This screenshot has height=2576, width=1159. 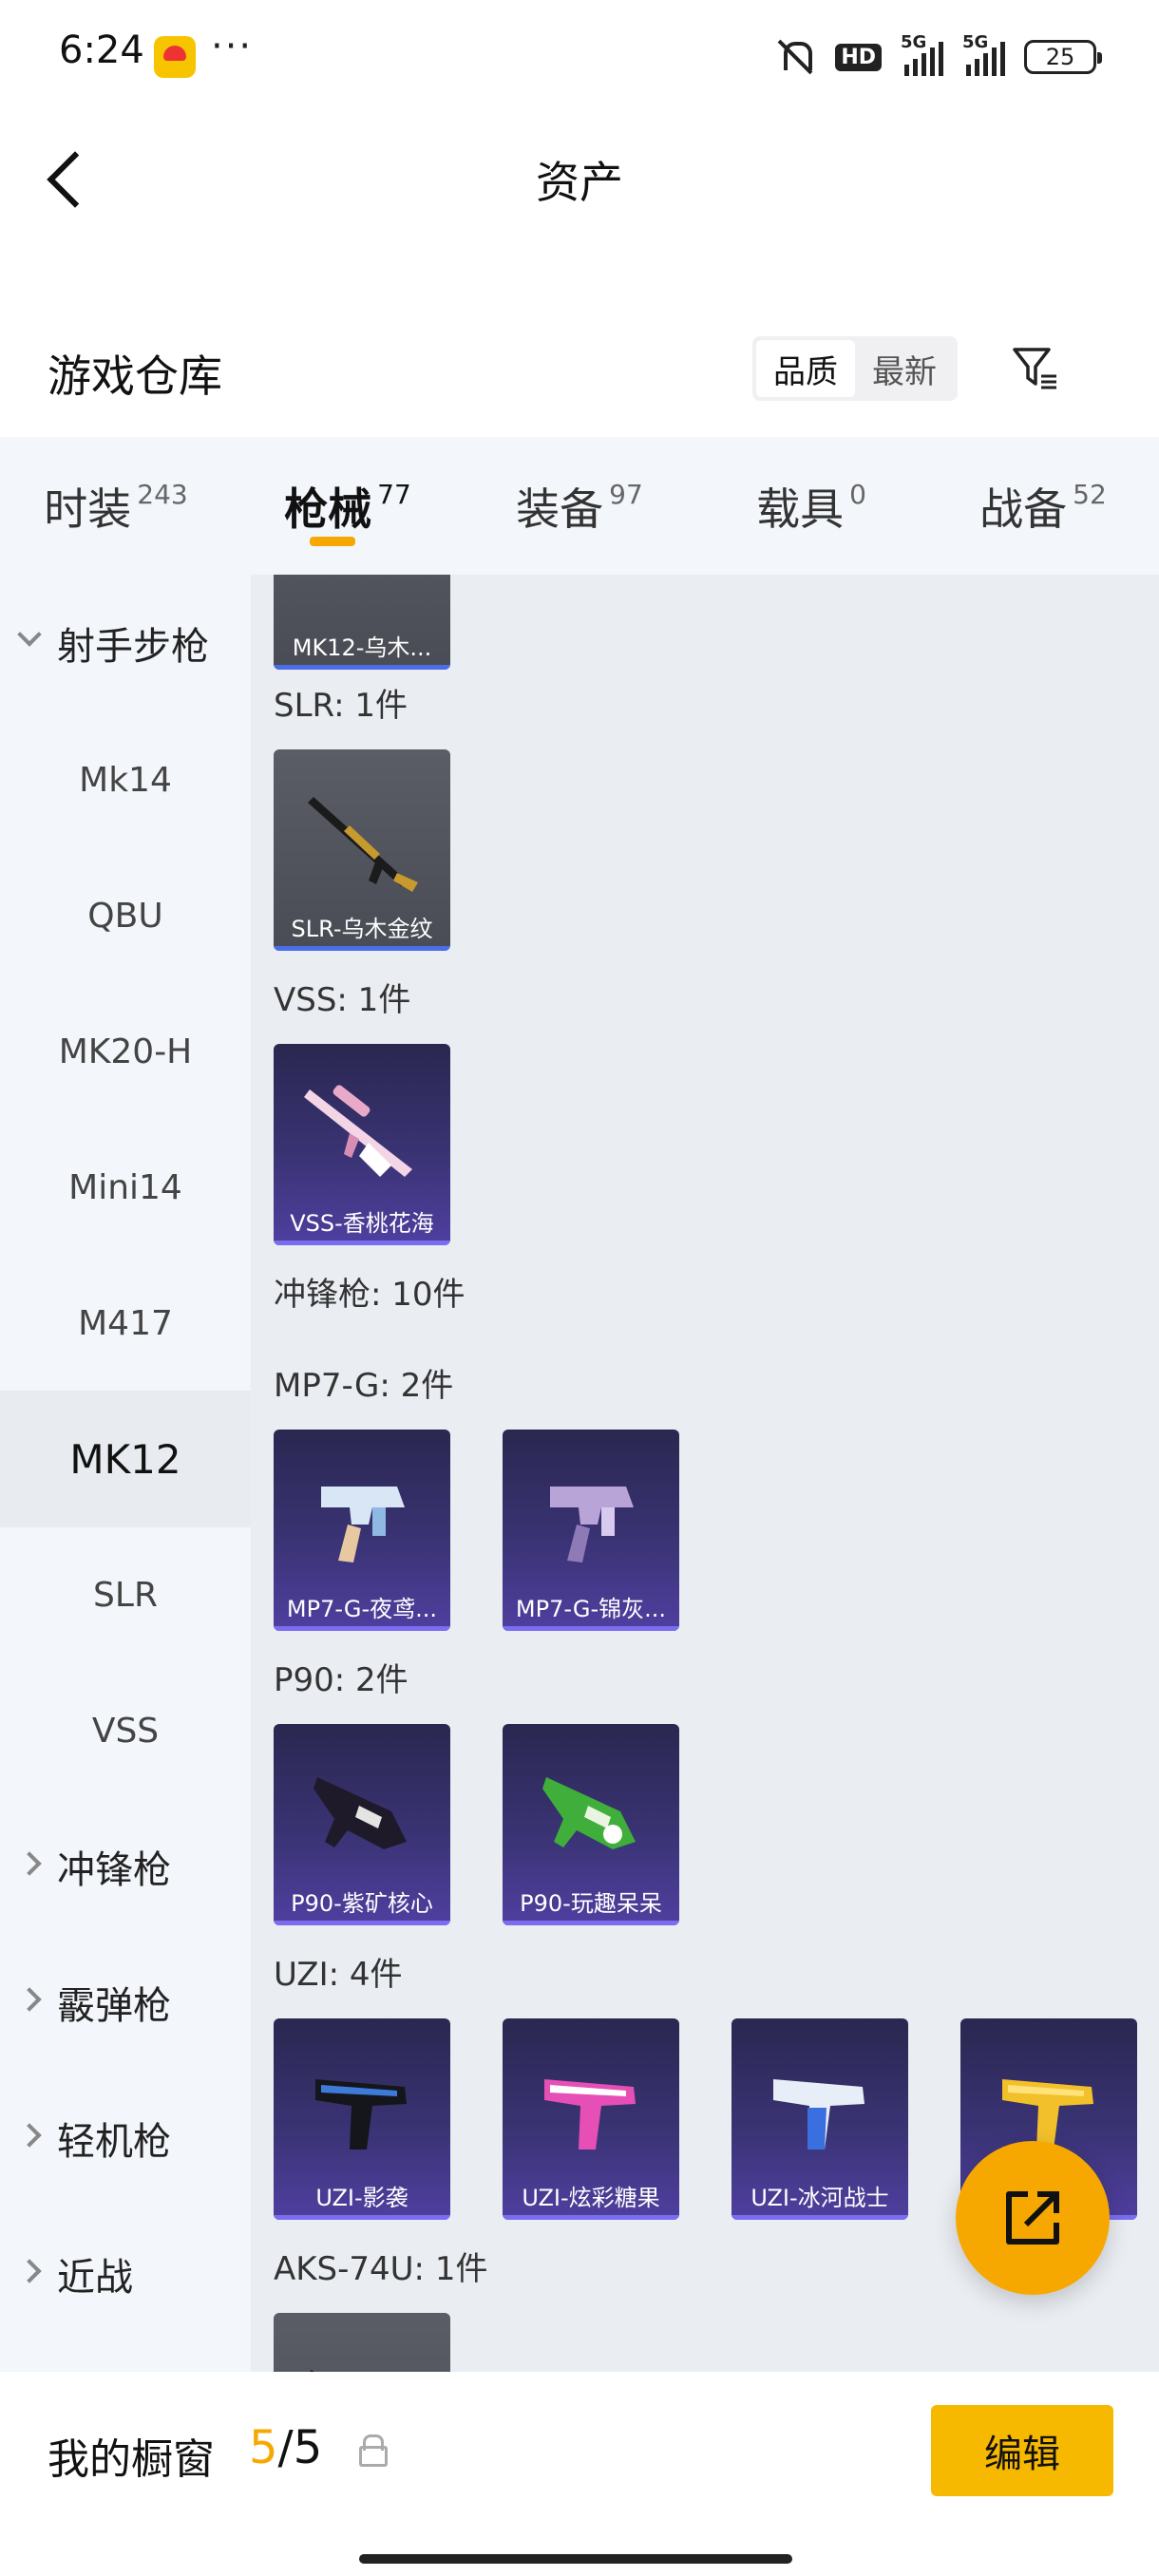 What do you see at coordinates (125, 1051) in the screenshot?
I see `sidebar-item-mk20h: MK20-H` at bounding box center [125, 1051].